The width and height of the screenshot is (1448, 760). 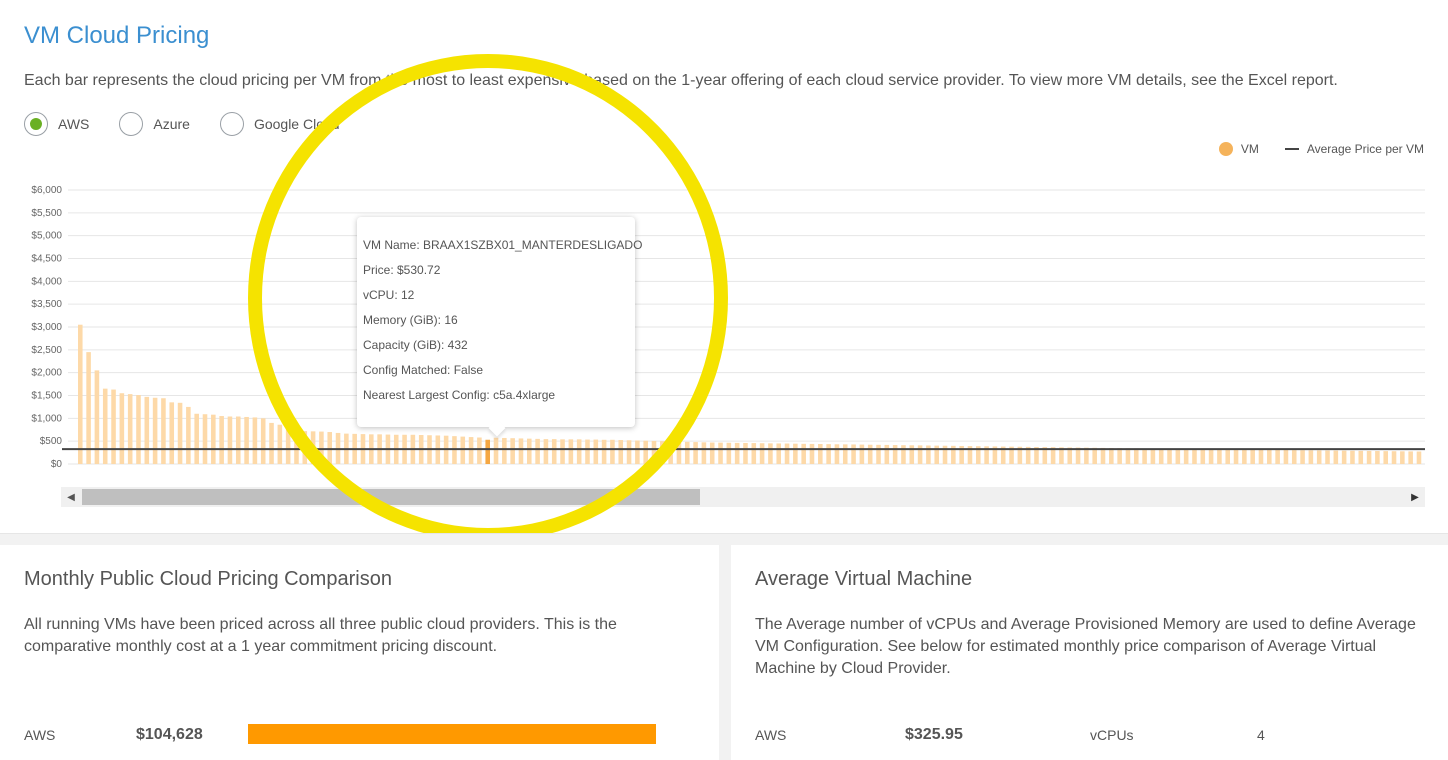 I want to click on legend-item-vm: VM, so click(x=1238, y=149).